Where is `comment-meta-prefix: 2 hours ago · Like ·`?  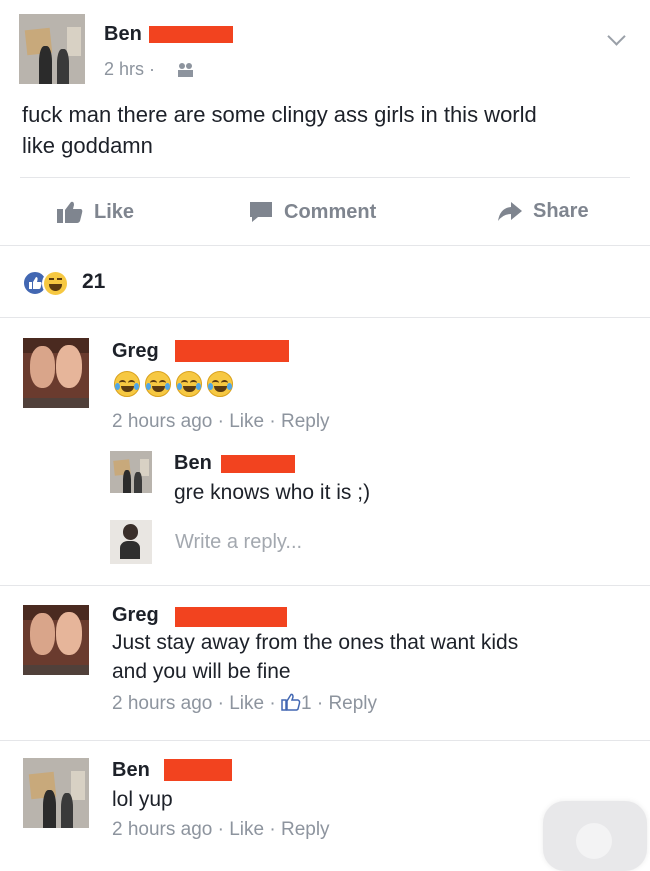 comment-meta-prefix: 2 hours ago · Like · is located at coordinates (196, 703).